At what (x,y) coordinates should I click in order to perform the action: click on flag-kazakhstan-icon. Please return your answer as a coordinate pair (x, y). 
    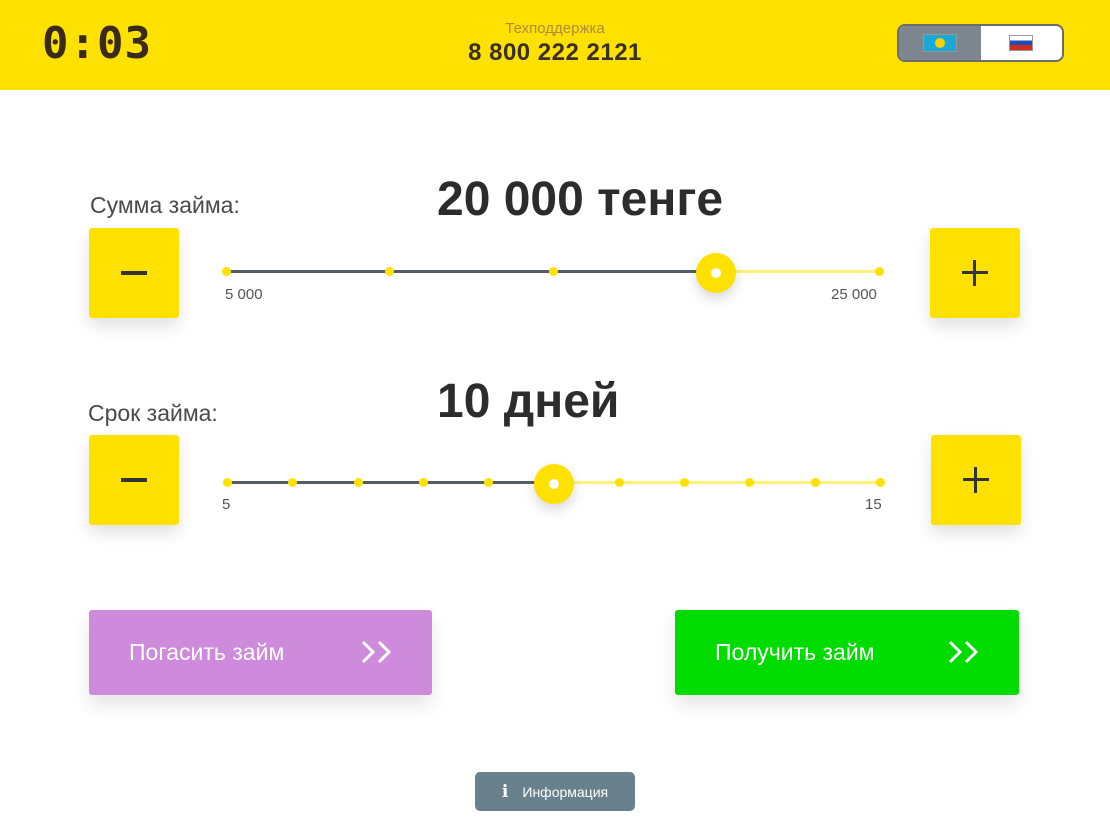
    Looking at the image, I should click on (939, 43).